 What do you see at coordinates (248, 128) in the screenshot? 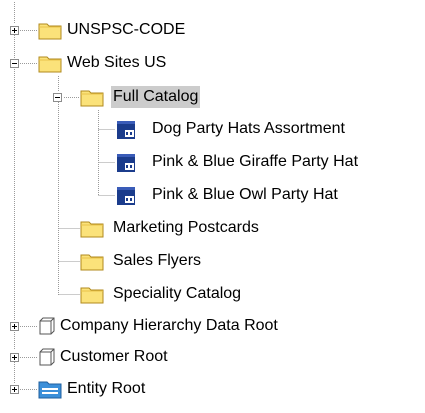
I see `tree-item-label: Dog Party Hats Assortment` at bounding box center [248, 128].